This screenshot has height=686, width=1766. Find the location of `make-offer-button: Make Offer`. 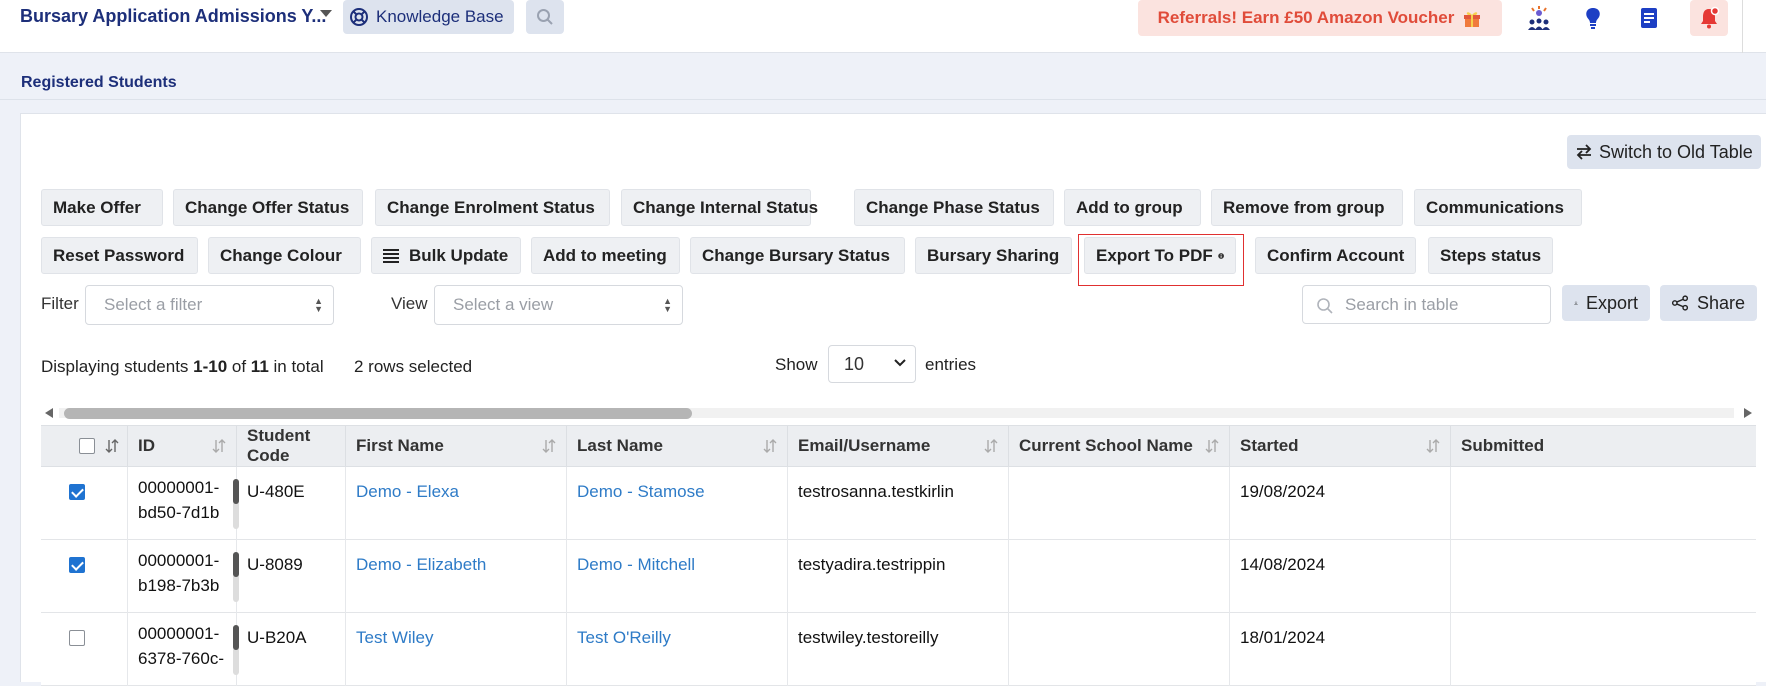

make-offer-button: Make Offer is located at coordinates (102, 207).